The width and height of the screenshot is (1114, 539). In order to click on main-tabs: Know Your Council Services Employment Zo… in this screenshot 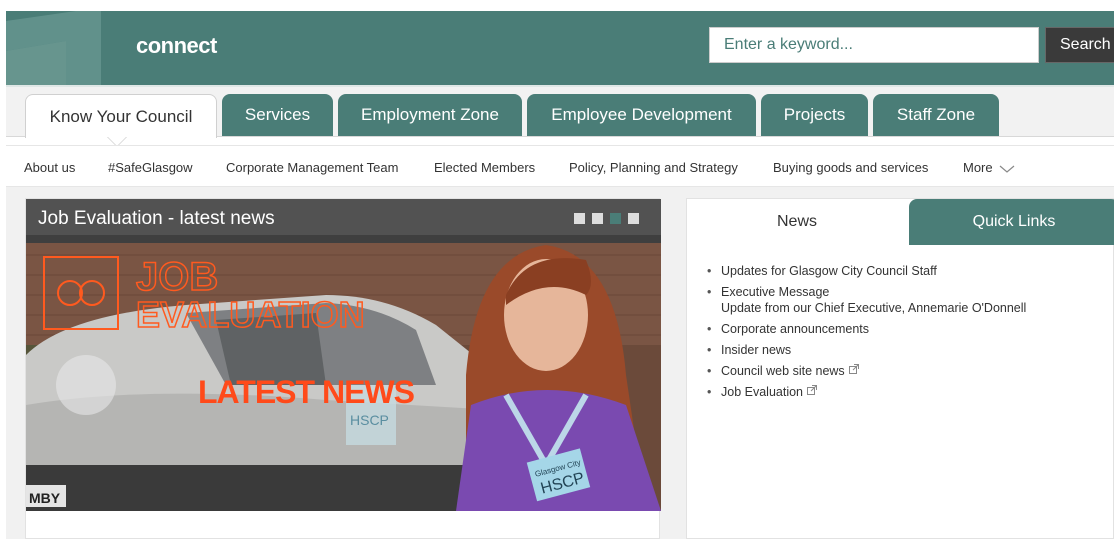, I will do `click(560, 112)`.